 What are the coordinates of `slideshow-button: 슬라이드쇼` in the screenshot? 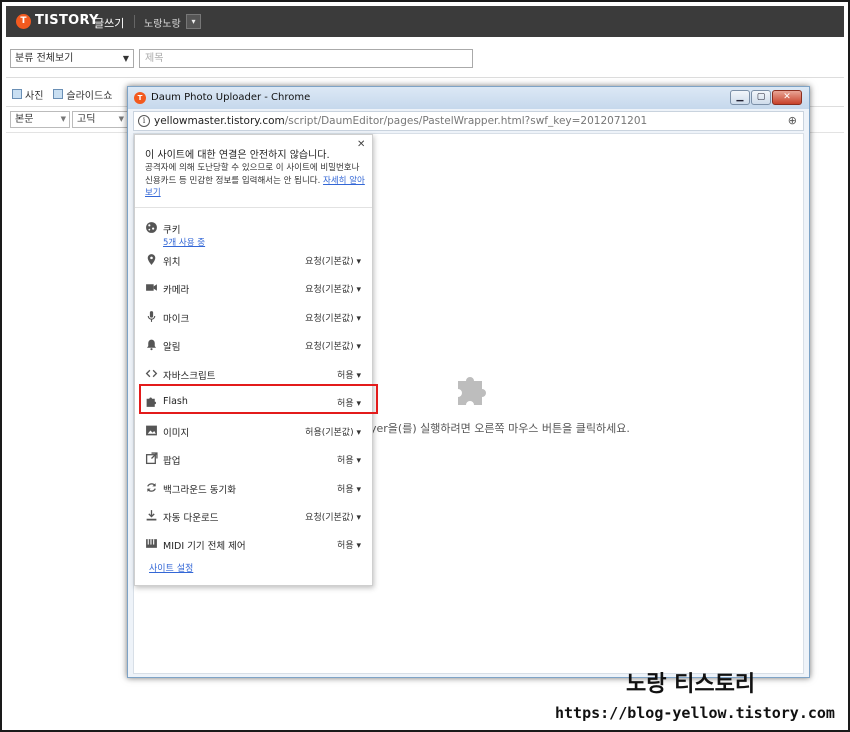 It's located at (82, 94).